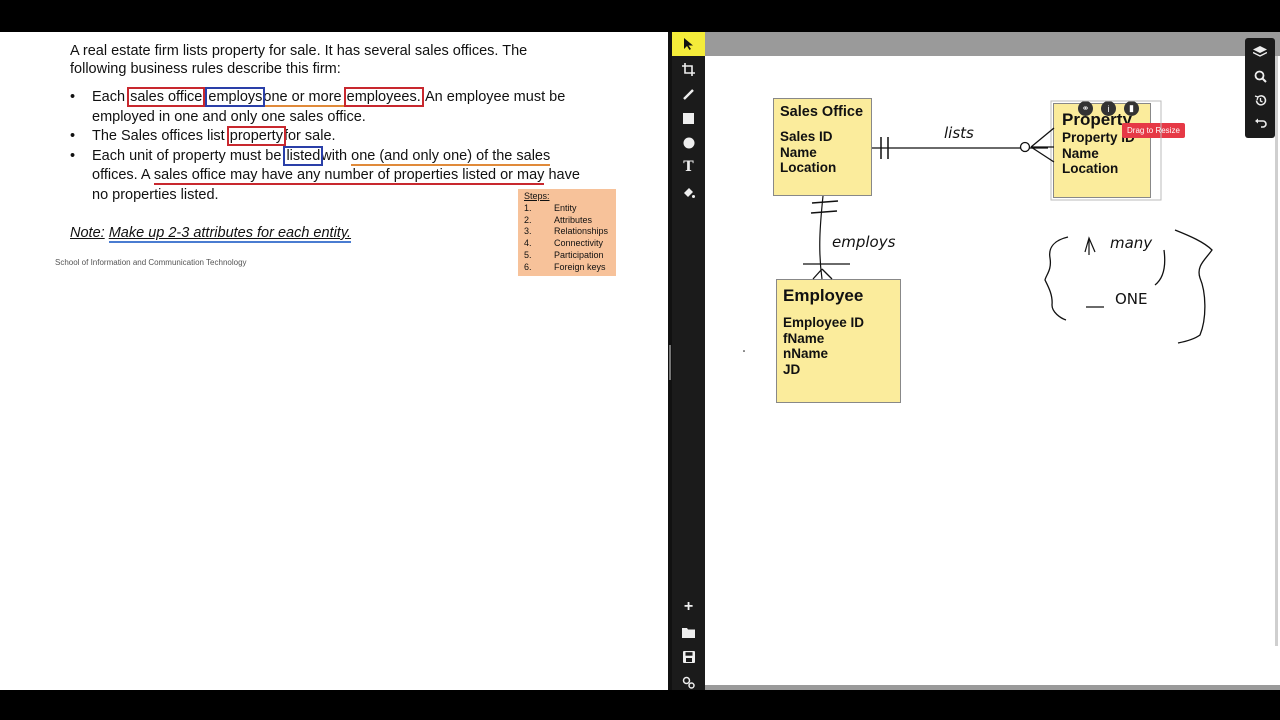 Image resolution: width=1280 pixels, height=720 pixels. Describe the element at coordinates (1131, 108) in the screenshot. I see `trash-icon: ▮` at that location.